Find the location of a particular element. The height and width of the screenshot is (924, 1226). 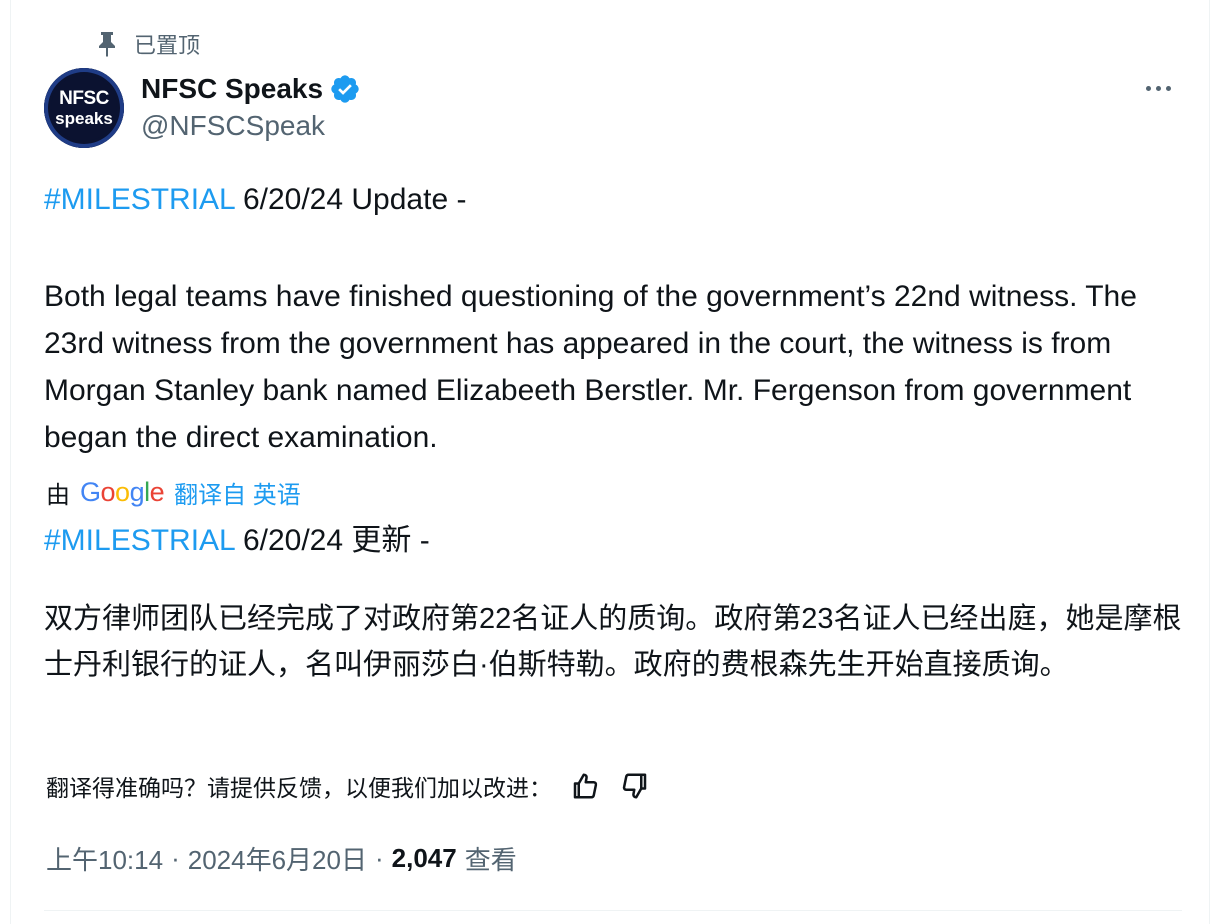

pinned-indicator: 已置顶 is located at coordinates (148, 44).